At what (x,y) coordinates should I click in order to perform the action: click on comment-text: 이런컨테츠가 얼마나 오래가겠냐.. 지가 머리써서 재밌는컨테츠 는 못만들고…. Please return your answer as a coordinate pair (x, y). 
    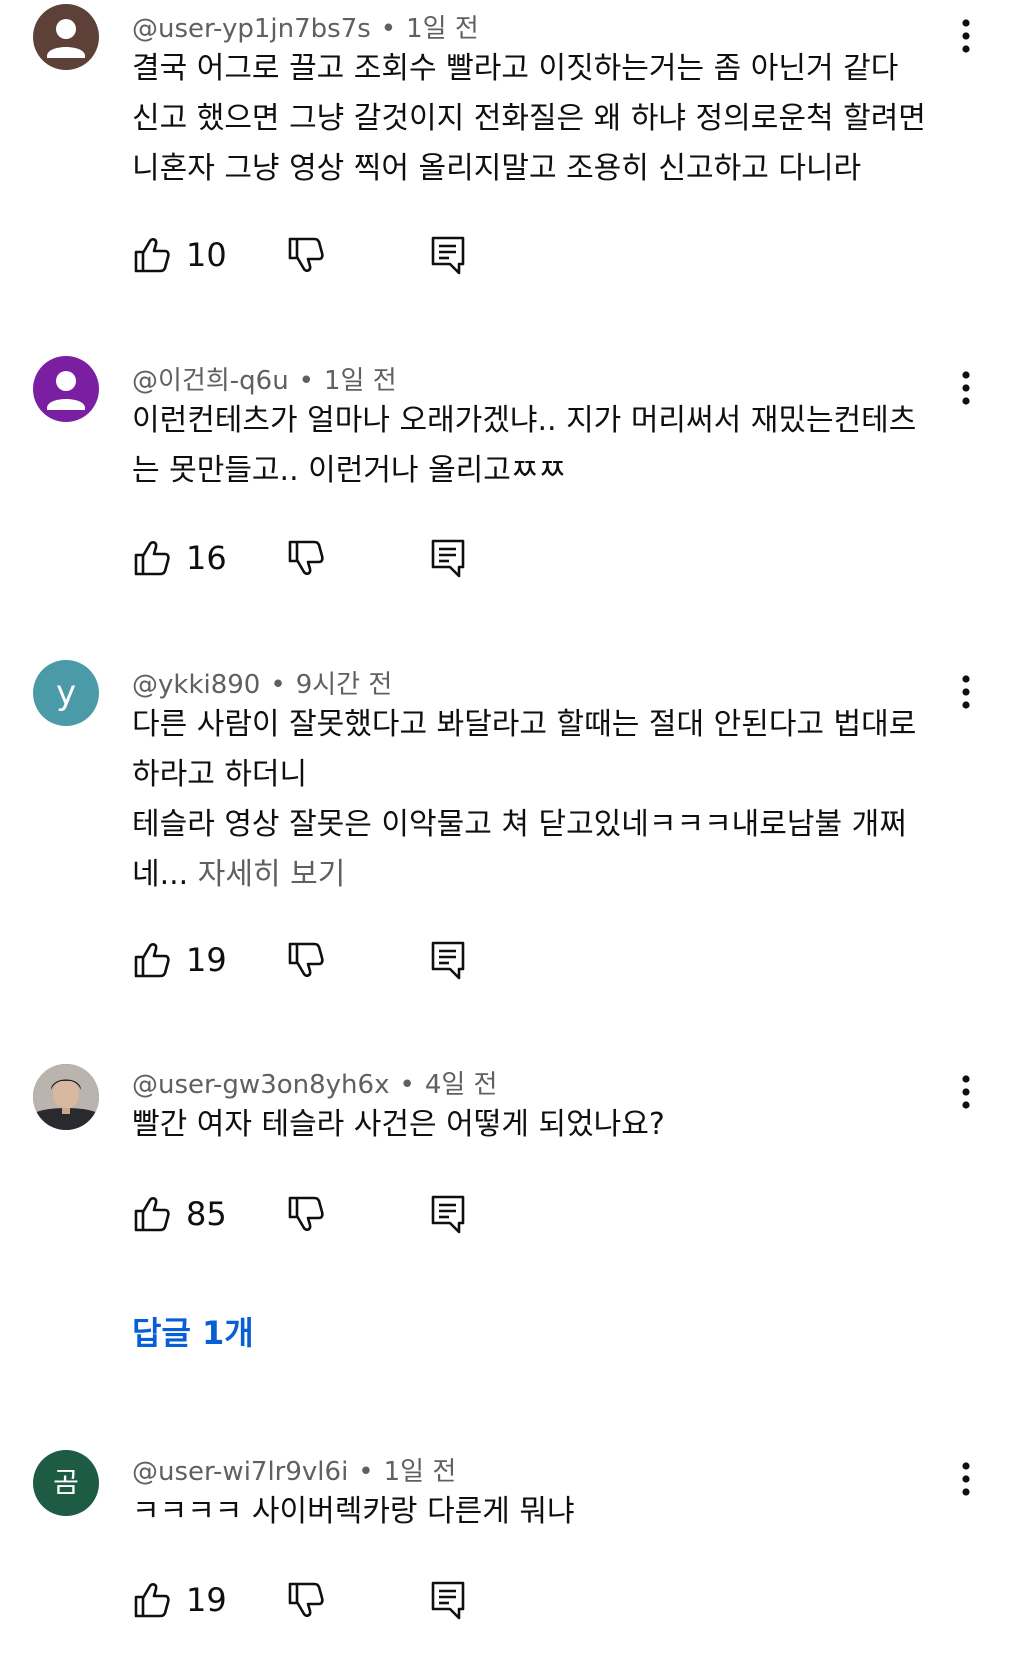
    Looking at the image, I should click on (547, 446).